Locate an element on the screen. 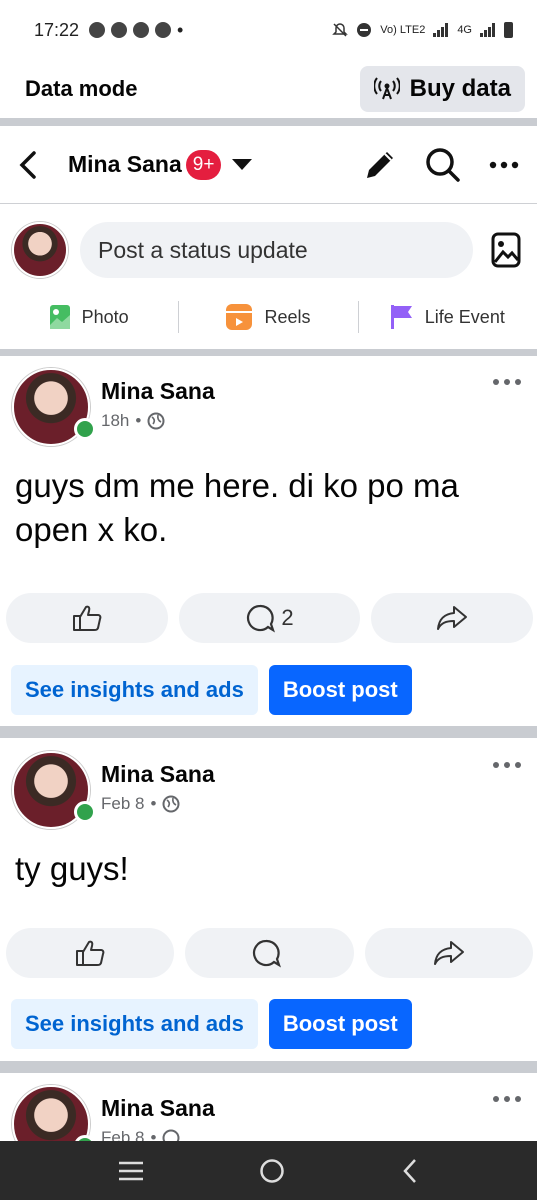 This screenshot has width=537, height=1200. composer-actions: Photo Reels Life Event is located at coordinates (268, 317).